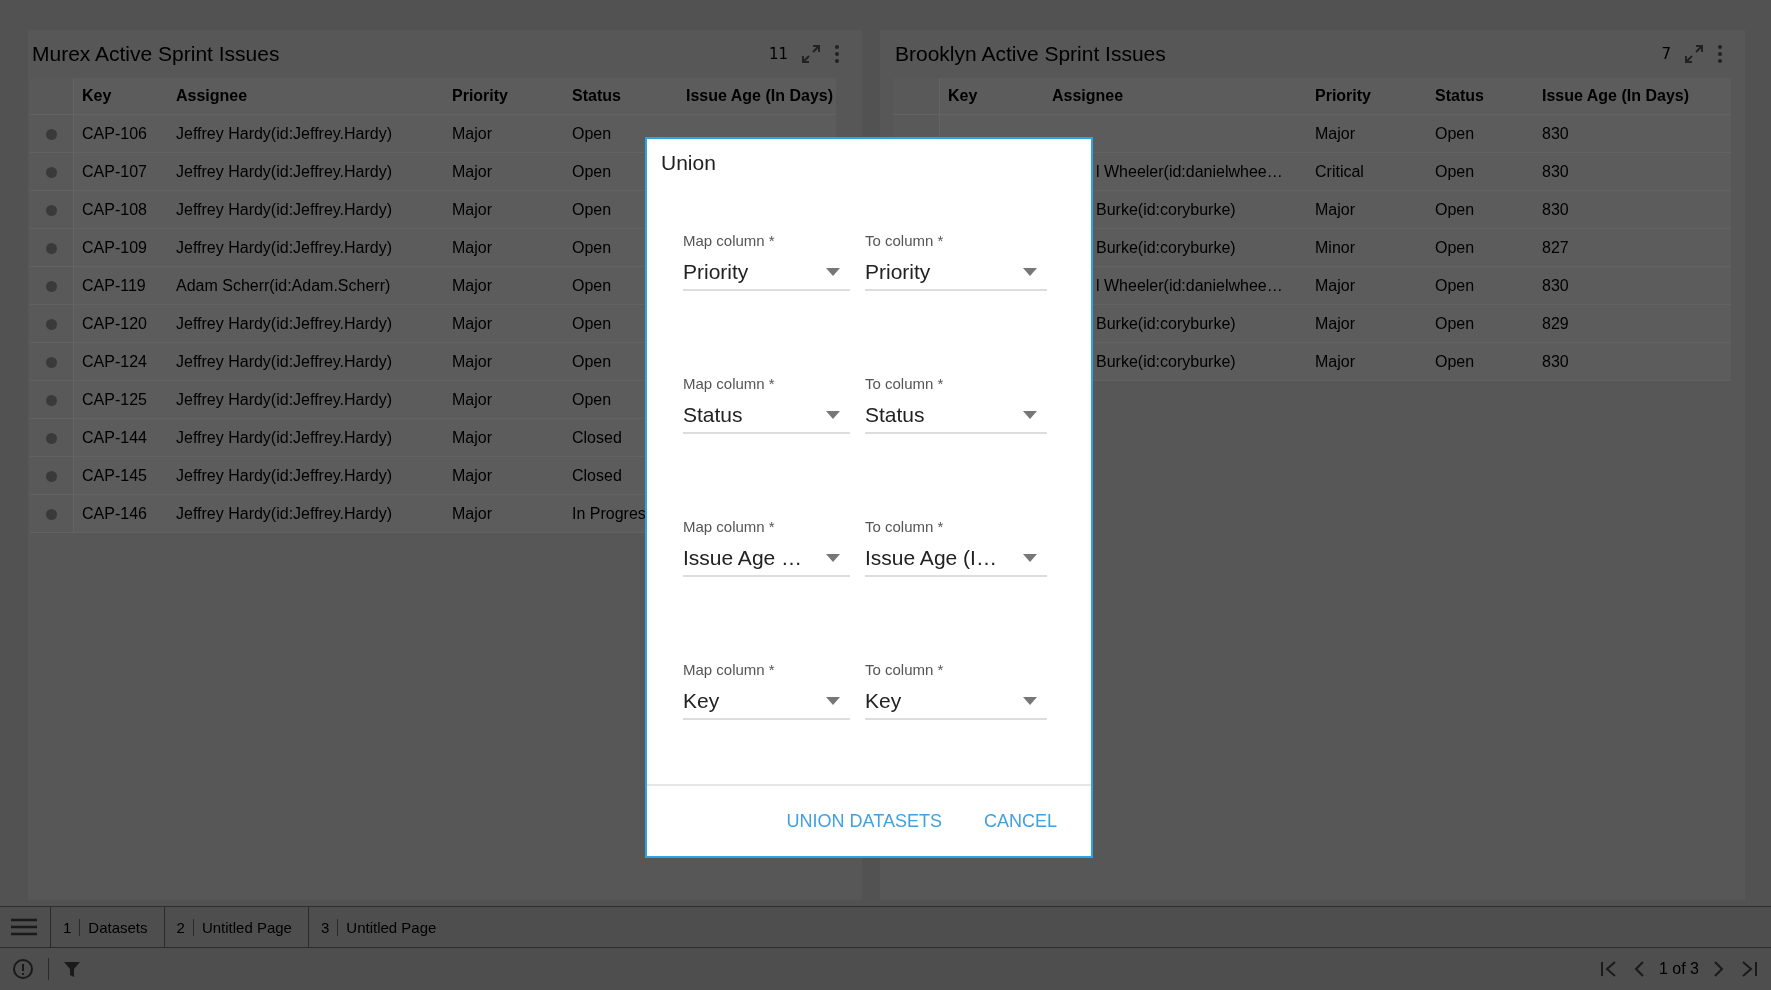  What do you see at coordinates (114, 361) in the screenshot?
I see `table-cell: CAP-124` at bounding box center [114, 361].